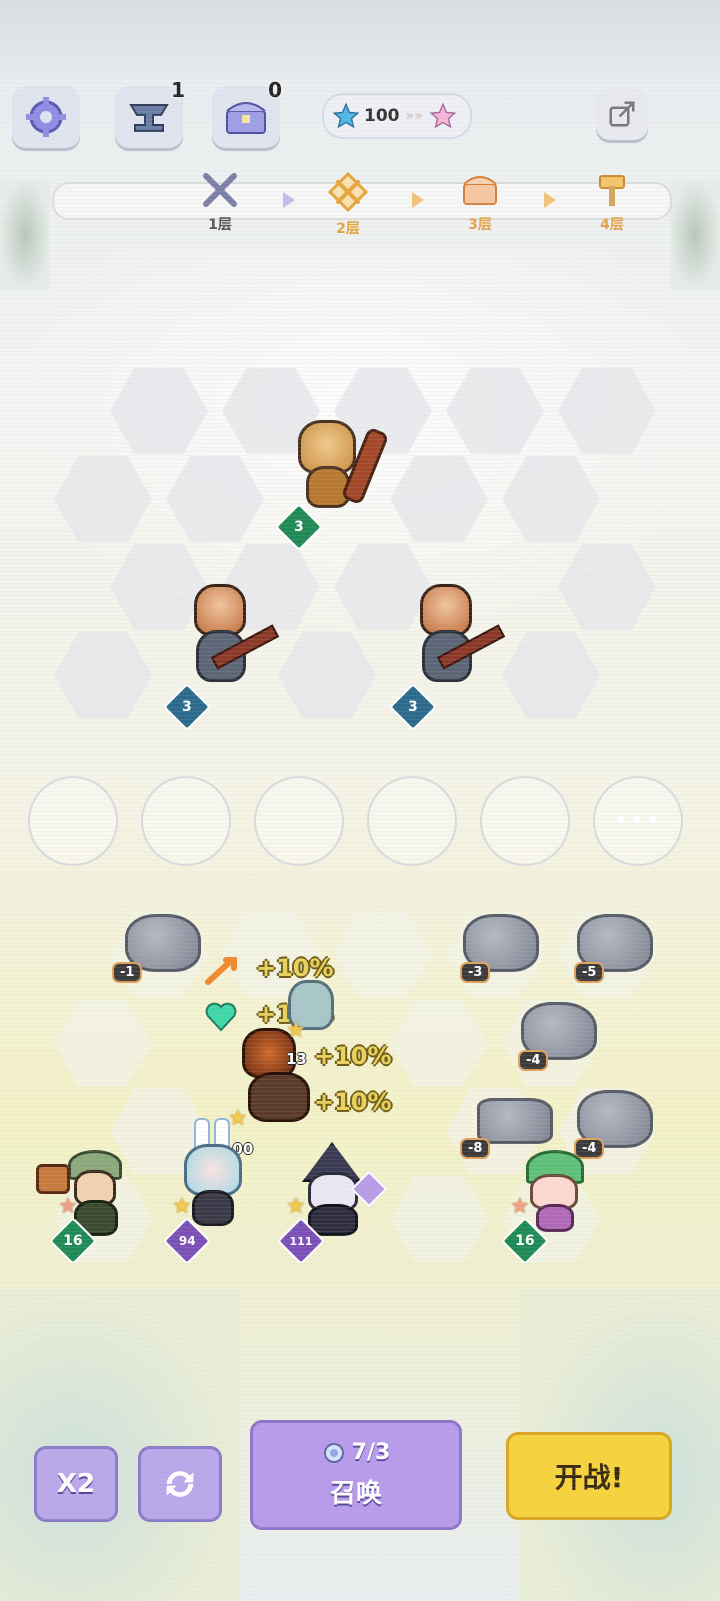 This screenshot has width=720, height=1601. Describe the element at coordinates (149, 118) in the screenshot. I see `anvil-icon` at that location.